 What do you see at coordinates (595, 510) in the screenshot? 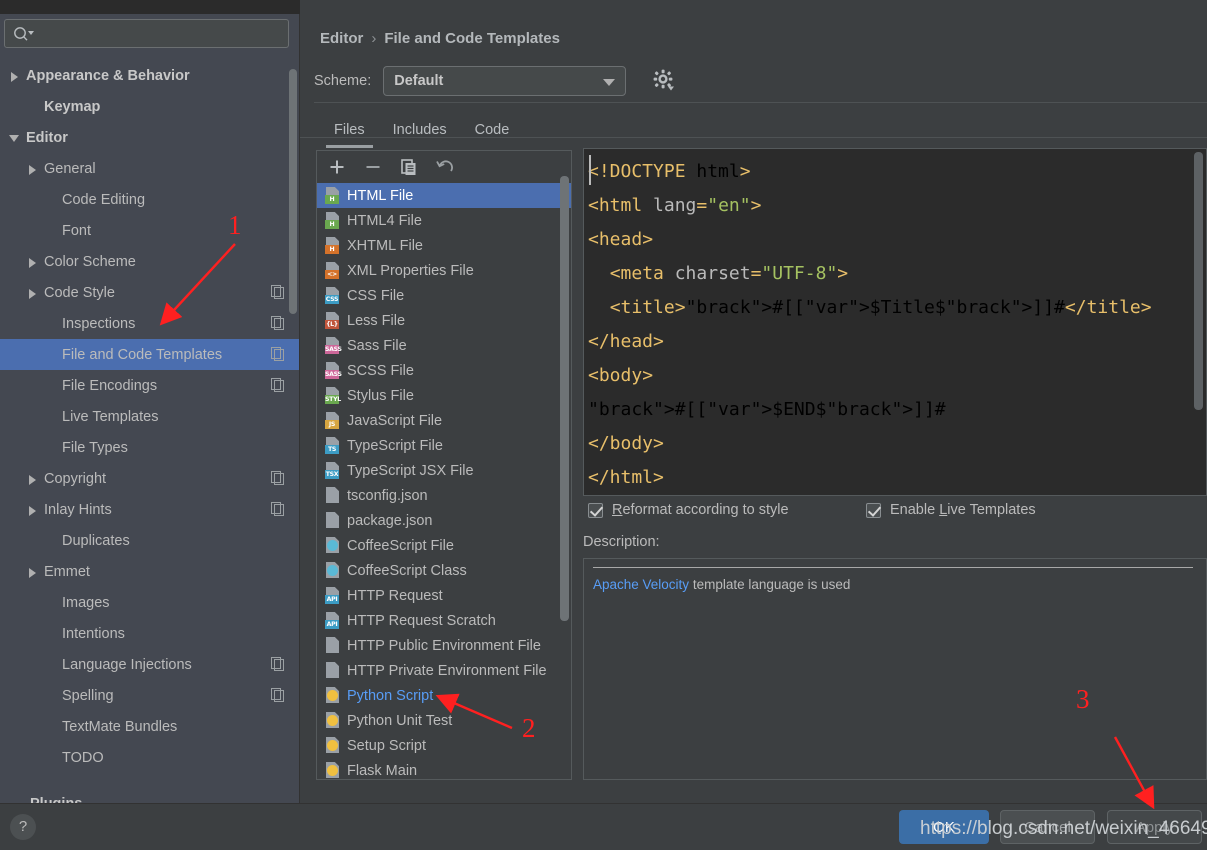
I see `reformat-checkbox` at bounding box center [595, 510].